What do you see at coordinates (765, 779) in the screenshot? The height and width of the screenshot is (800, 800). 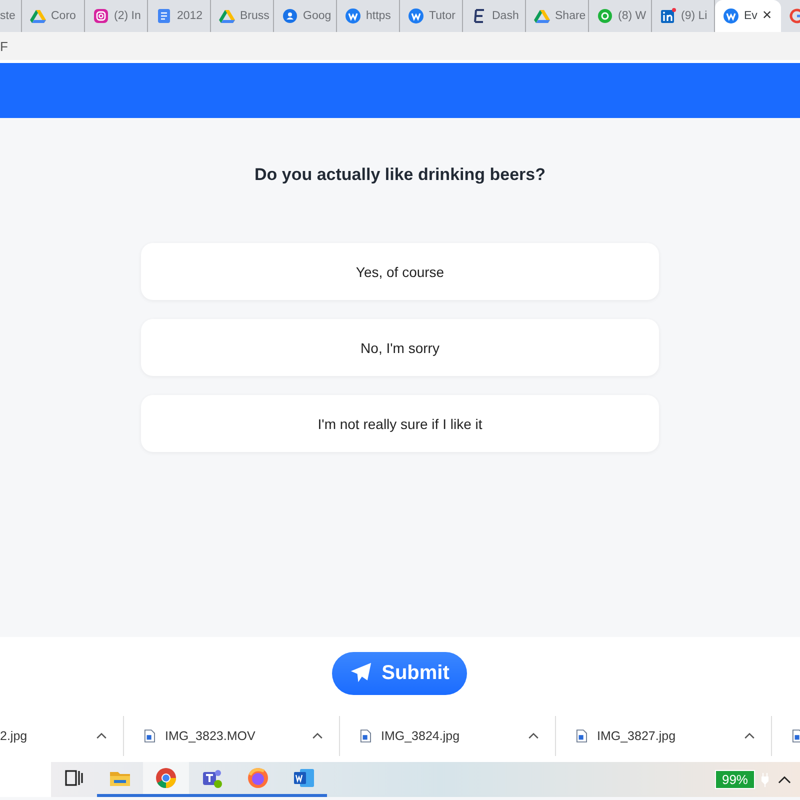 I see `plug-icon` at bounding box center [765, 779].